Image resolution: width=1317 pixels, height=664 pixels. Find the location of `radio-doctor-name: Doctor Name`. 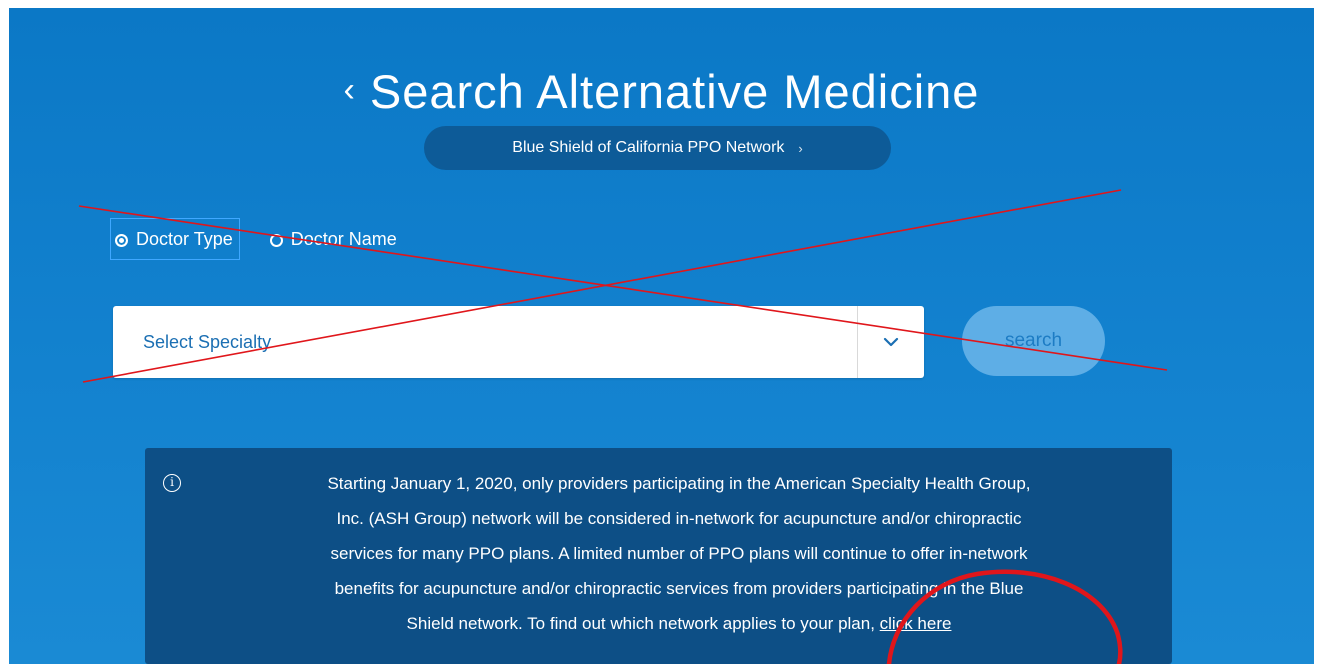

radio-doctor-name: Doctor Name is located at coordinates (334, 239).